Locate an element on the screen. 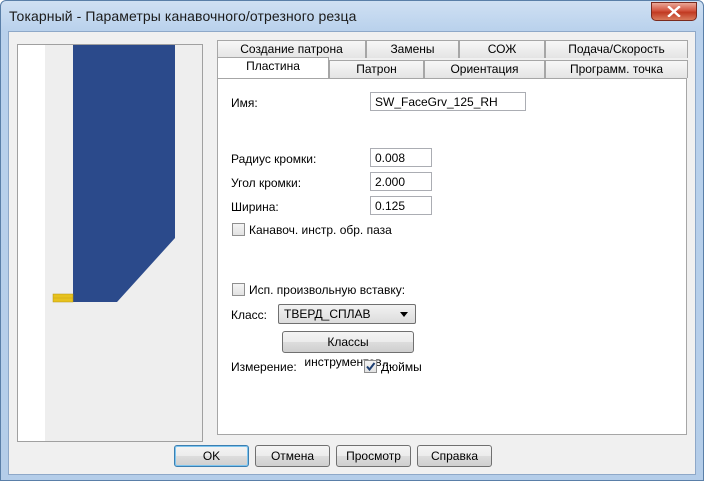 This screenshot has width=704, height=481. tab-holder: Патрон is located at coordinates (376, 69).